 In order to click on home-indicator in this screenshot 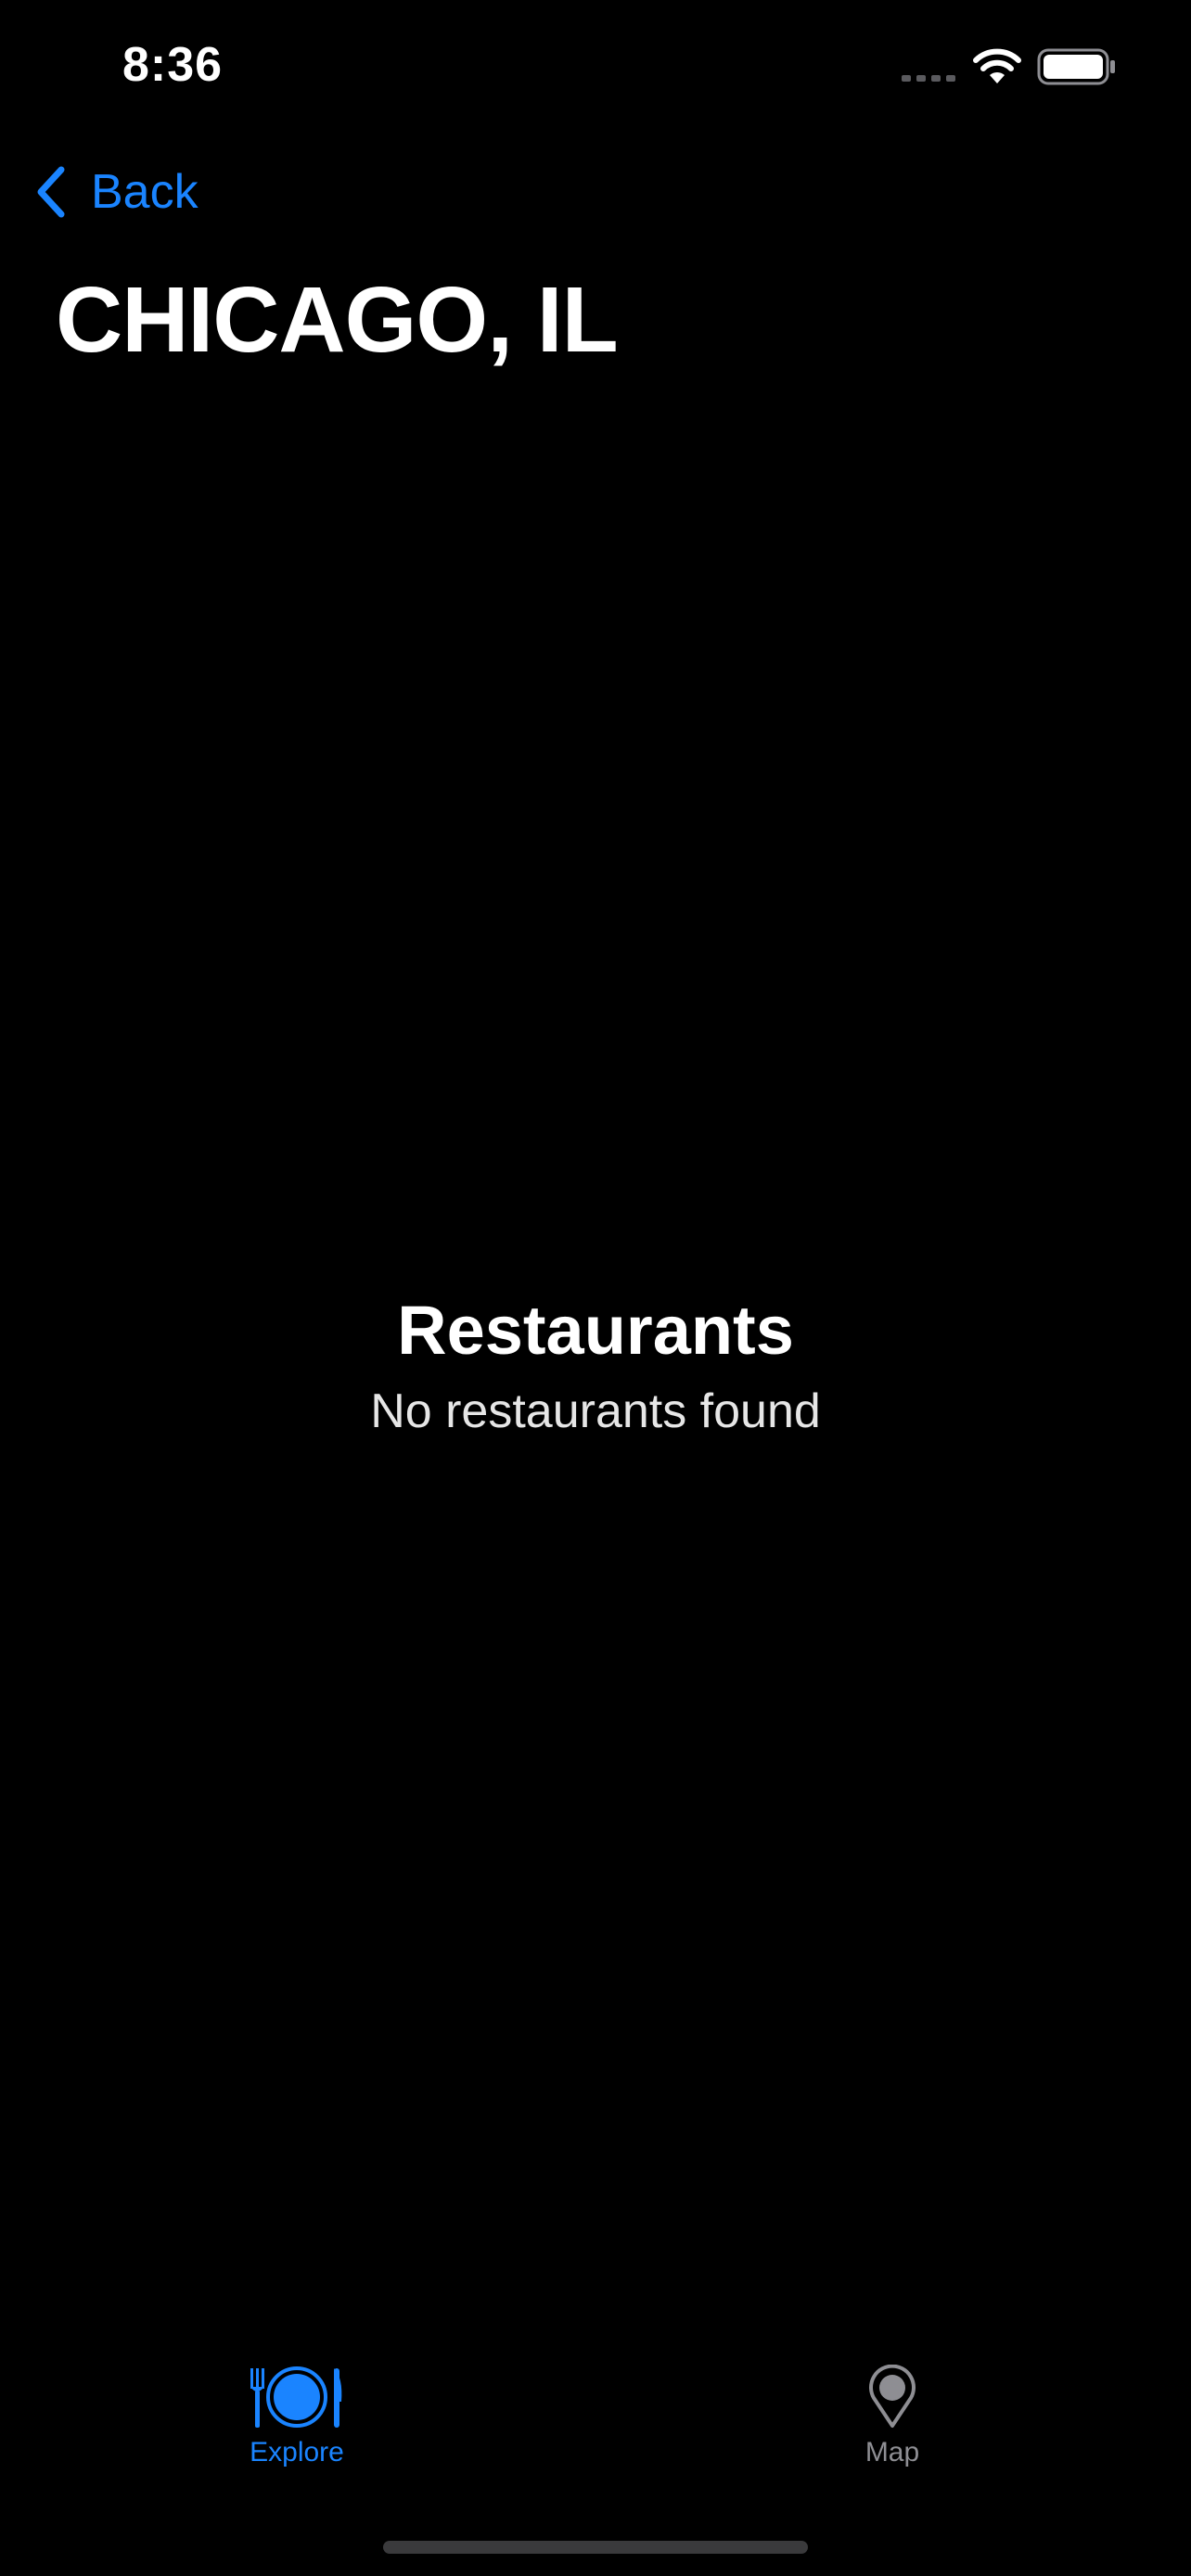, I will do `click(595, 2547)`.